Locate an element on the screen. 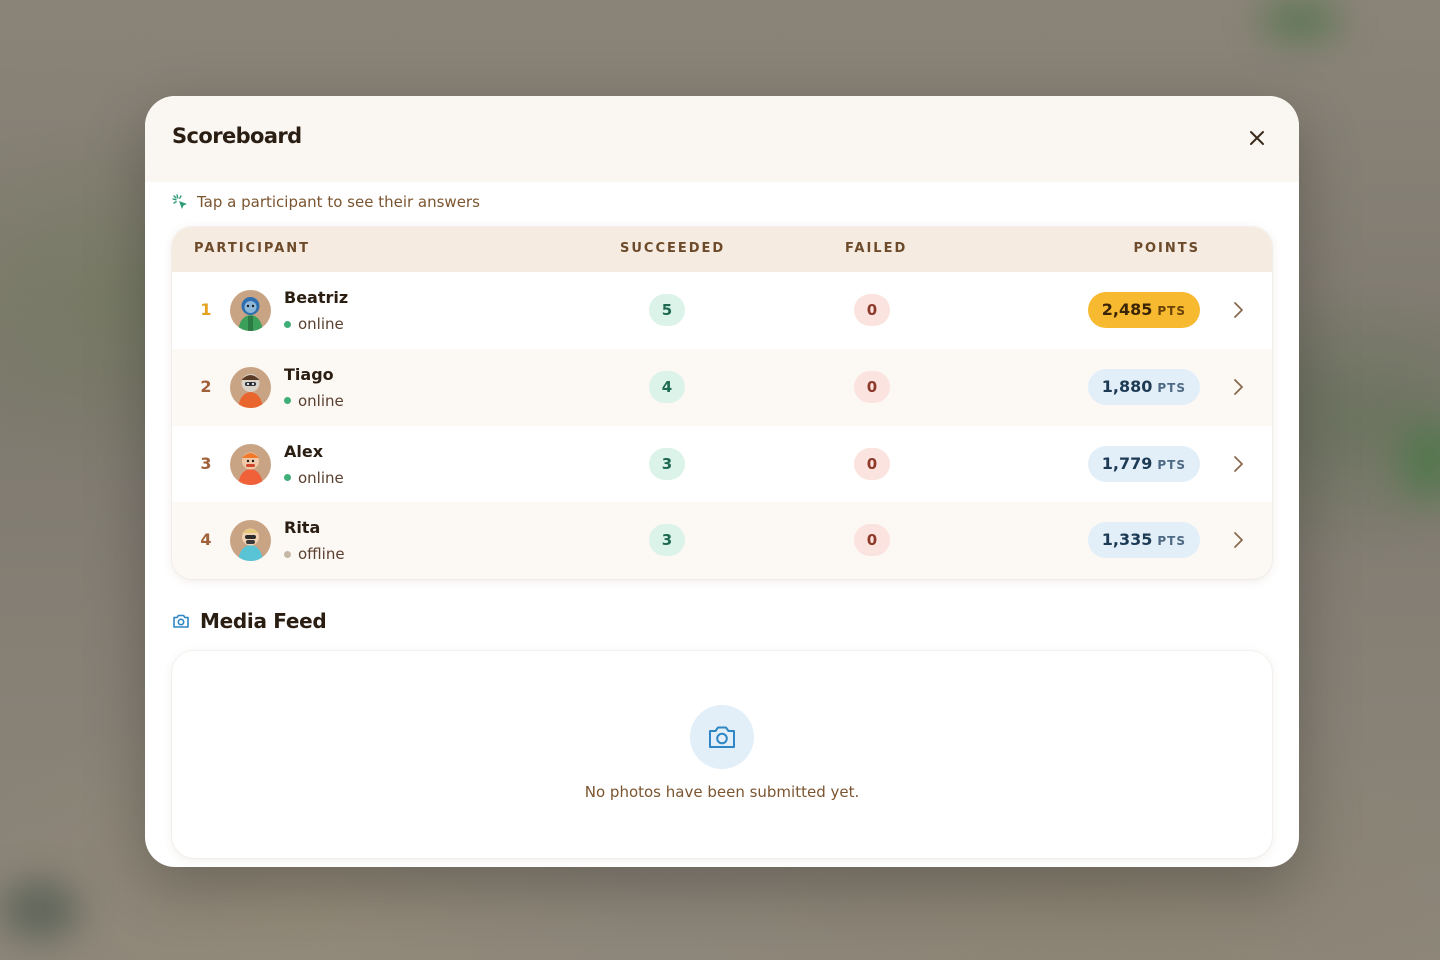 The image size is (1440, 960). media-feed-heading: Media Feed is located at coordinates (249, 621).